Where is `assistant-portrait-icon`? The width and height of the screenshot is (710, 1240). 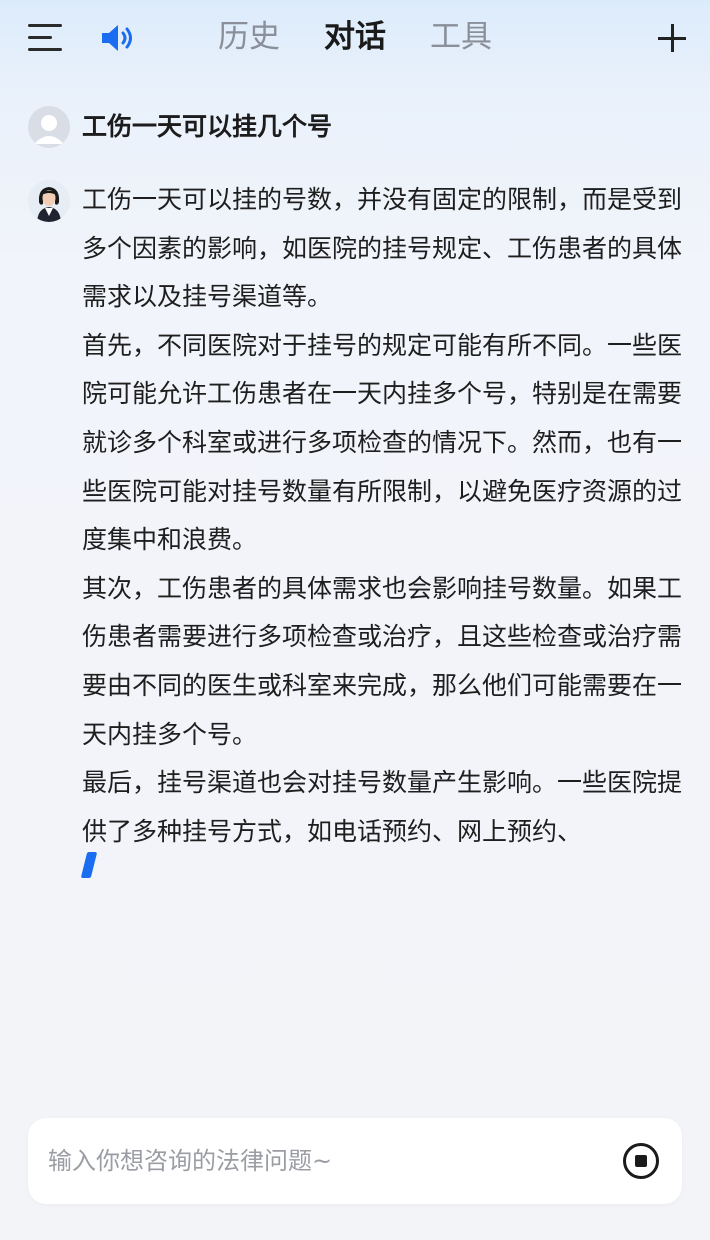 assistant-portrait-icon is located at coordinates (49, 201).